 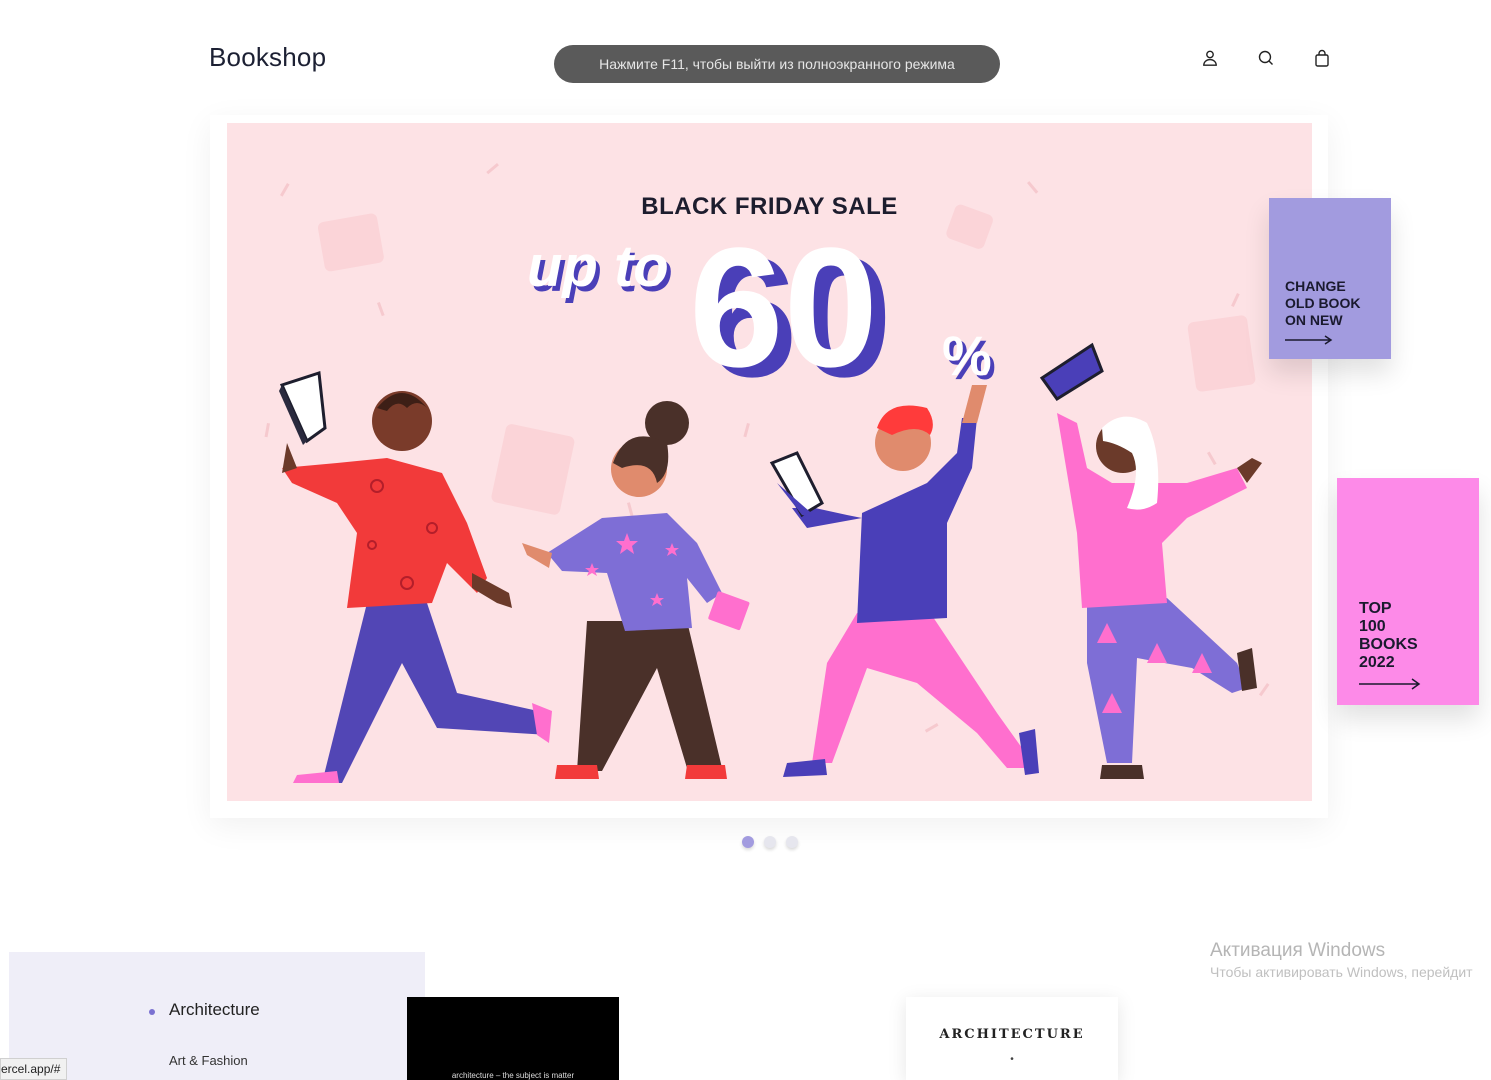 I want to click on bag-icon, so click(x=1322, y=58).